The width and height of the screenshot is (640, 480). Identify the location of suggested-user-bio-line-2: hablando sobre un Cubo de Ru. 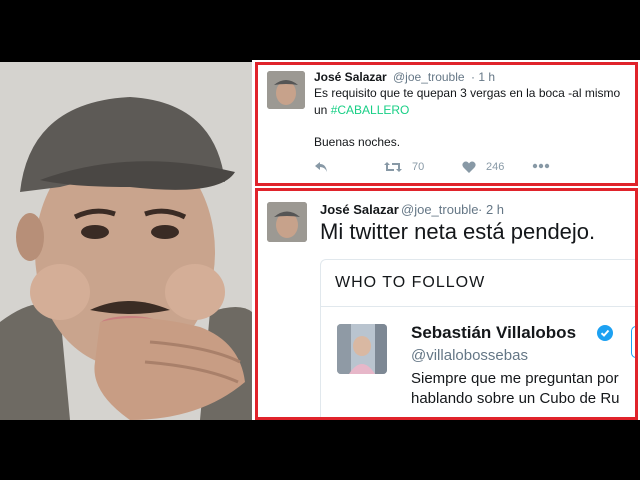
(515, 398).